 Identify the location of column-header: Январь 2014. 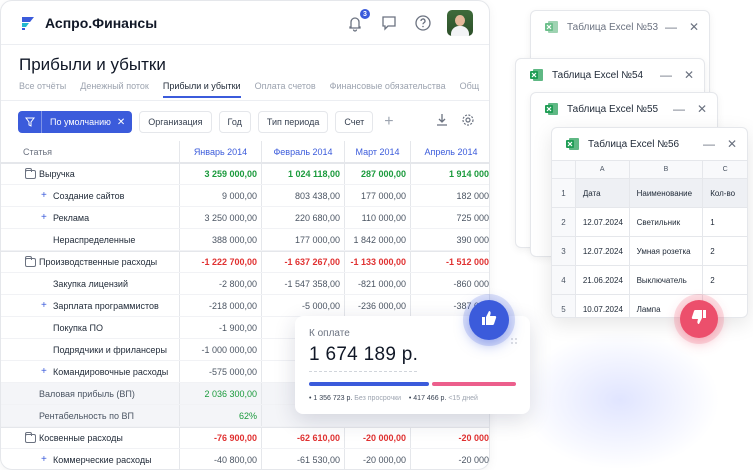
(220, 151).